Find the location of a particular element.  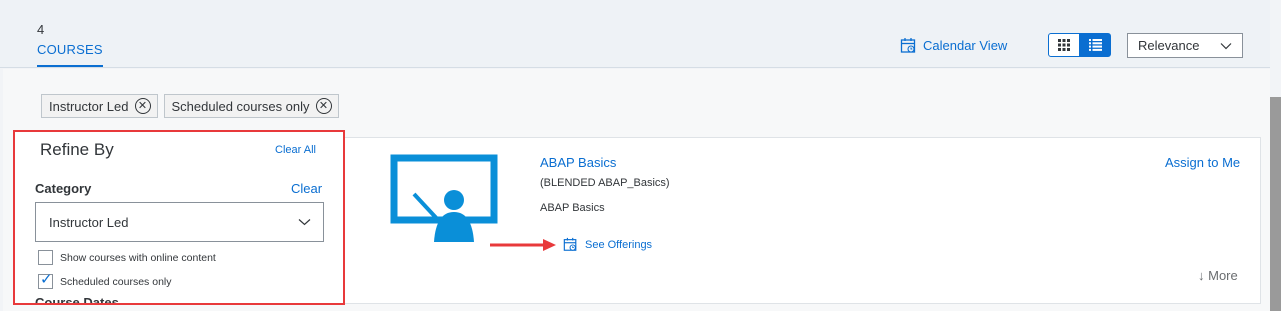

sort-select: Relevance is located at coordinates (1185, 45).